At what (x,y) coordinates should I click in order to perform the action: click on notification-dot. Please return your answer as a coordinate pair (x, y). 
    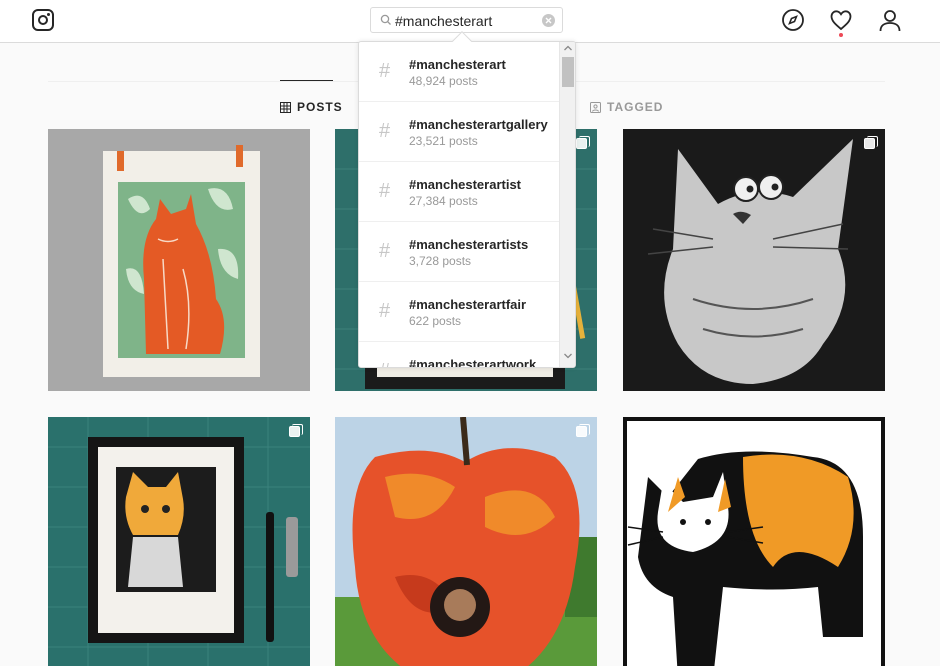
    Looking at the image, I should click on (841, 35).